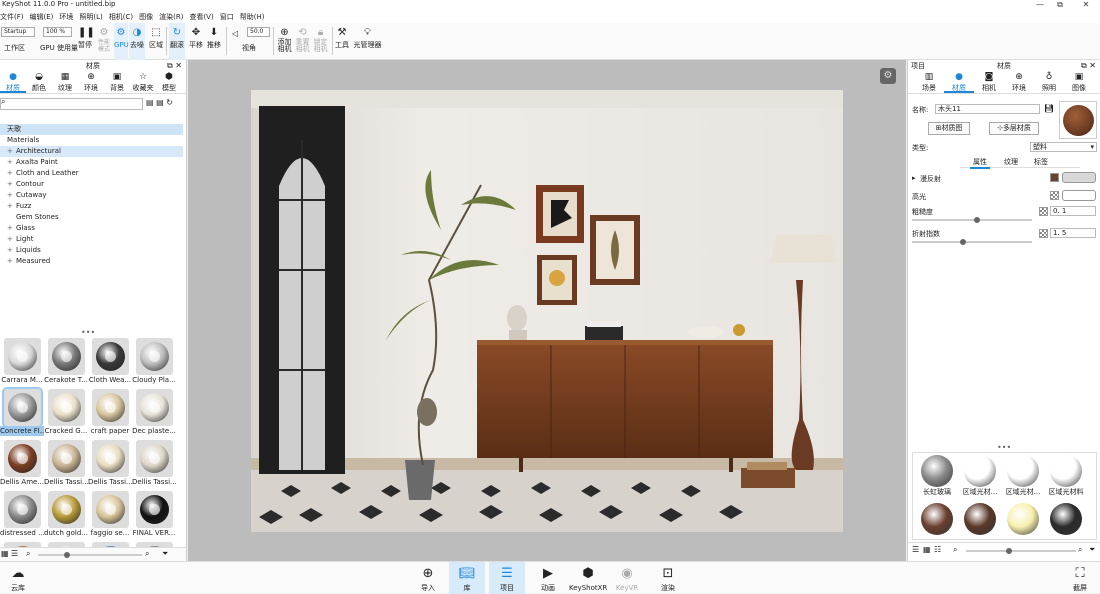 This screenshot has width=1100, height=594. I want to click on diffuse-color-swatch, so click(1079, 177).